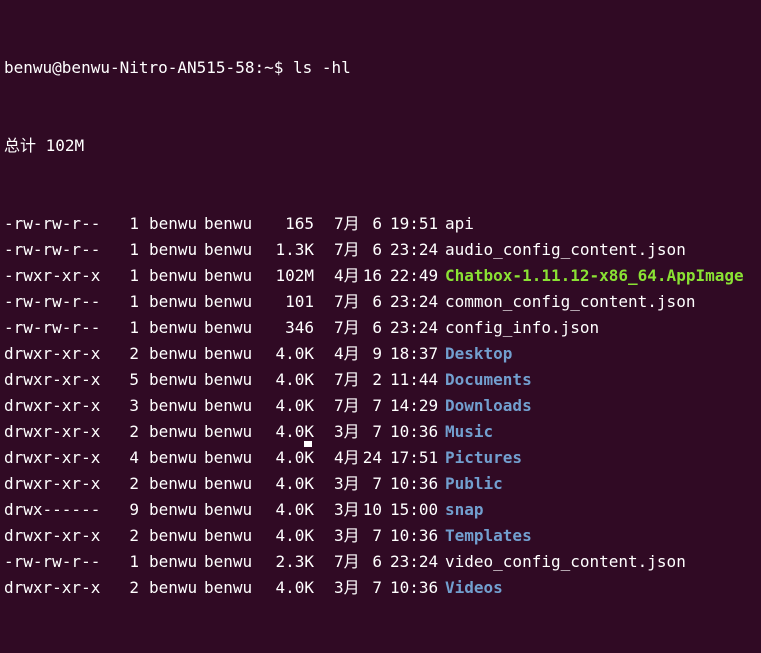 The height and width of the screenshot is (653, 761). Describe the element at coordinates (299, 327) in the screenshot. I see `file-size: 346` at that location.